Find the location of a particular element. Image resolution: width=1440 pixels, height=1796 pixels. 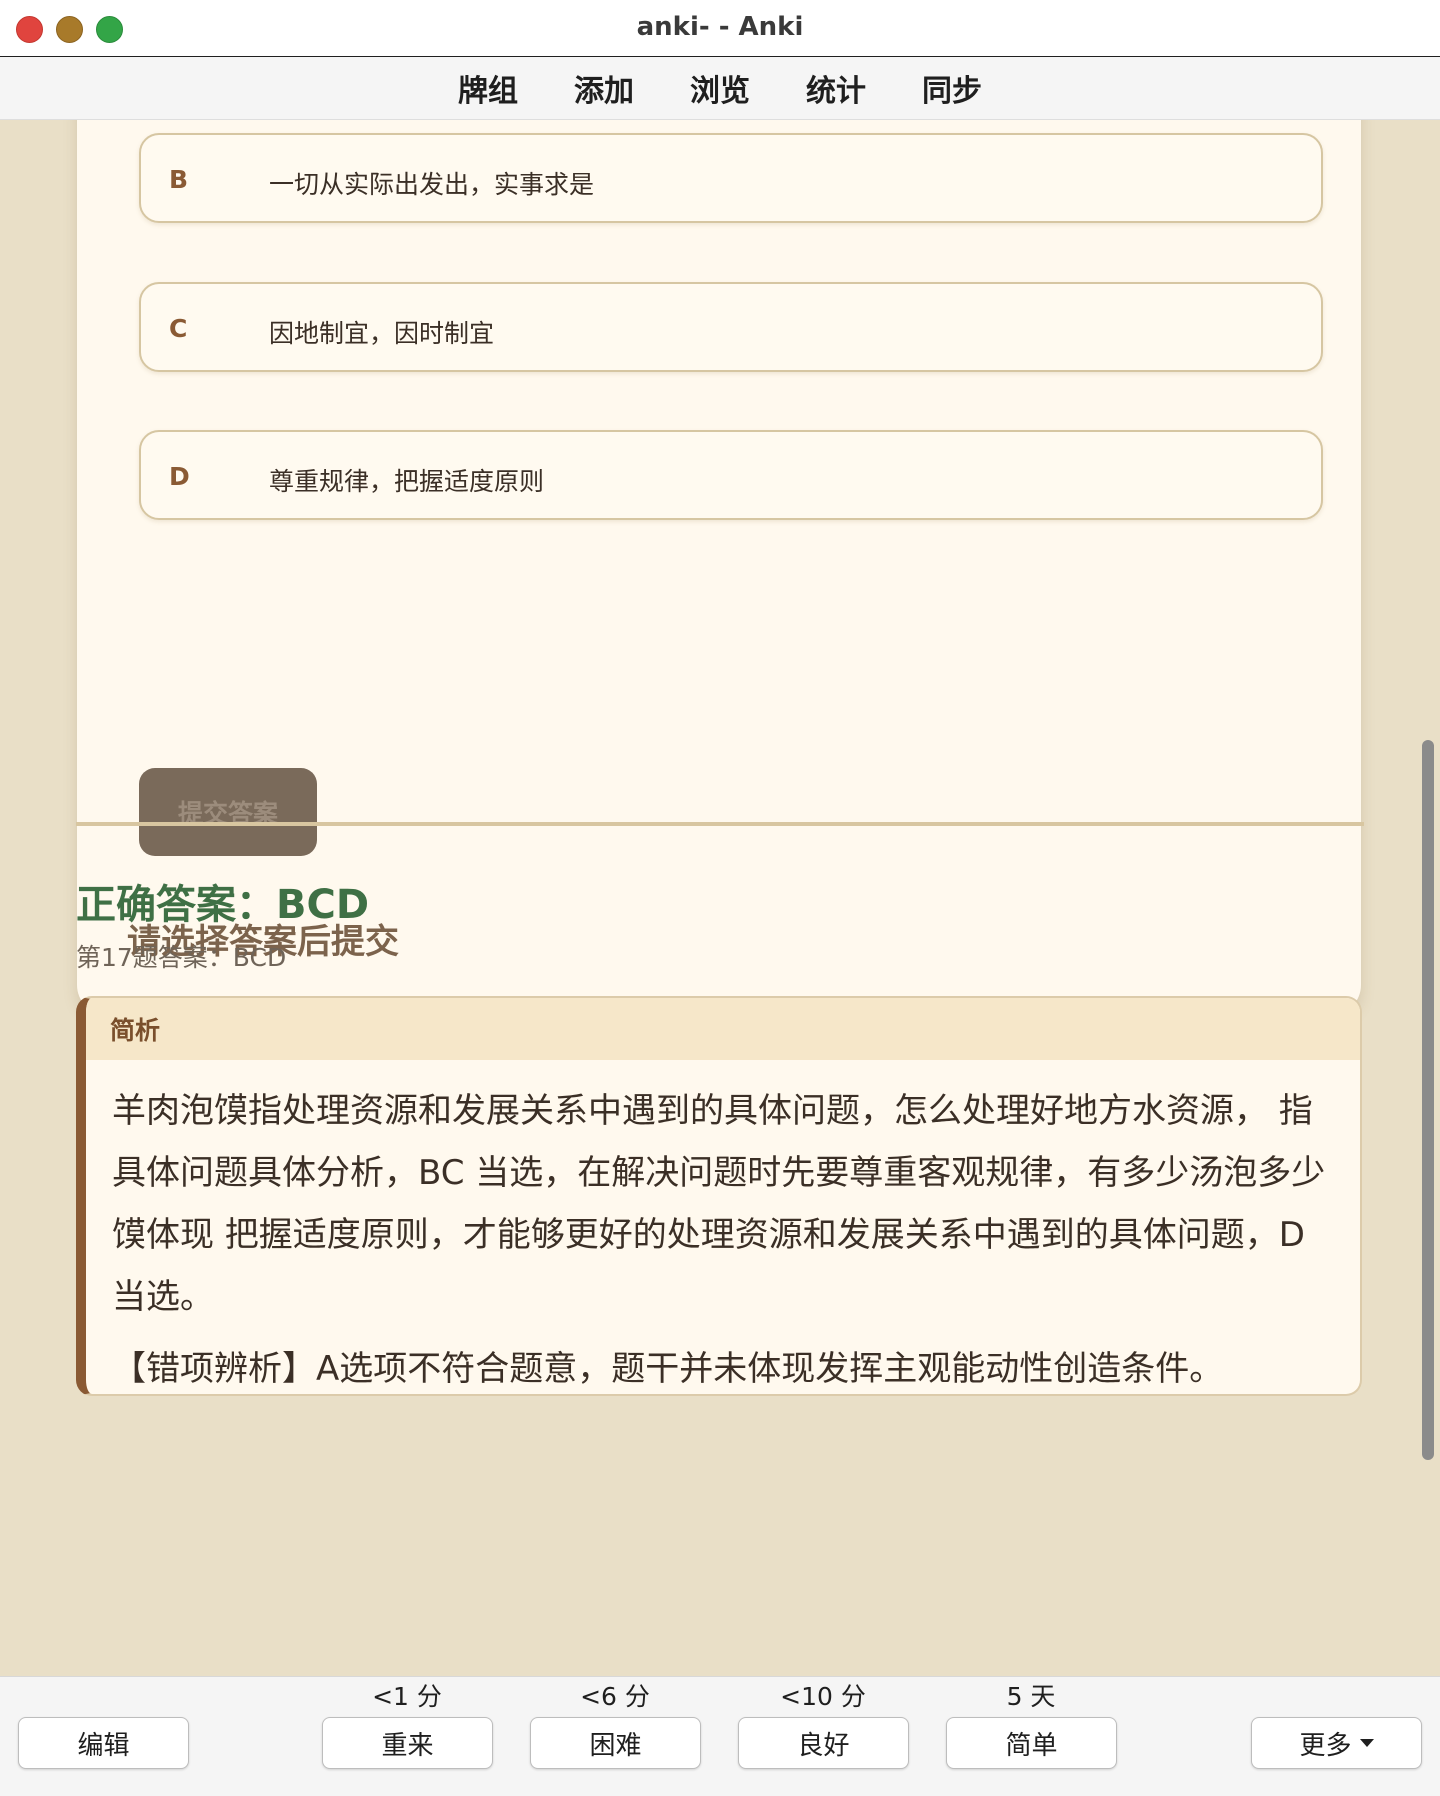

analysis-paragraph: 【错项辨析】A选项不符合题意，题干并未体现发挥主观能动性创造条件。 is located at coordinates (668, 1369).